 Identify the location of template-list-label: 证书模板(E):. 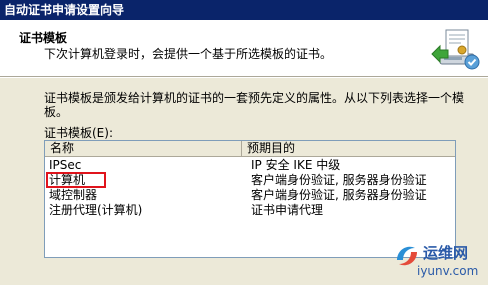
(78, 133).